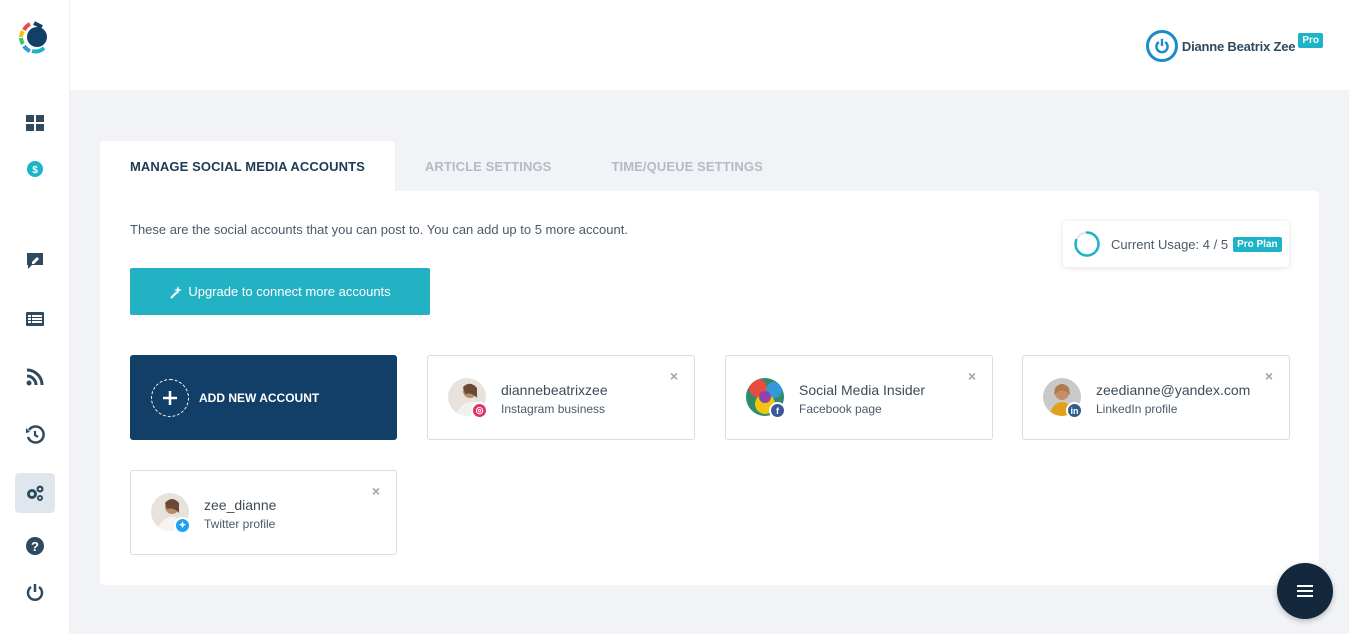 This screenshot has width=1349, height=634. I want to click on dollar-badge-icon: $, so click(35, 169).